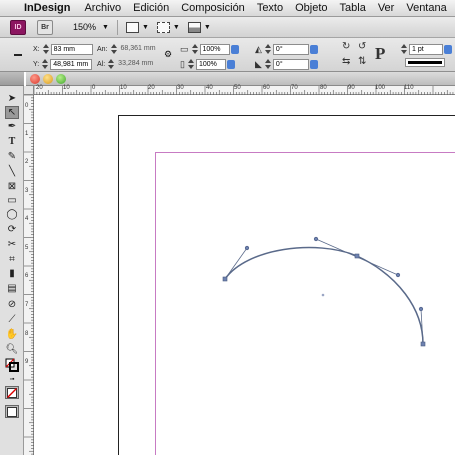 This screenshot has height=455, width=455. Describe the element at coordinates (71, 49) in the screenshot. I see `x-field: 83 mm` at that location.